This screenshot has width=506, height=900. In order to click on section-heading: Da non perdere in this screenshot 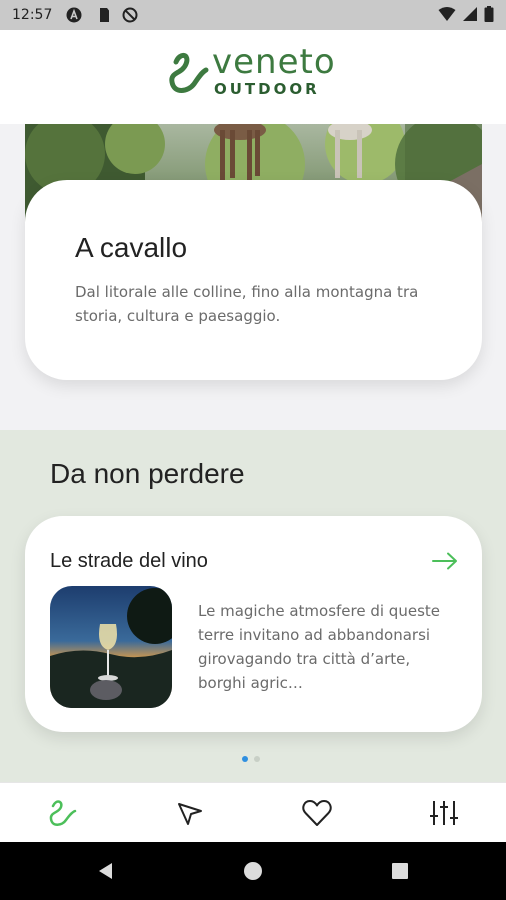, I will do `click(147, 473)`.